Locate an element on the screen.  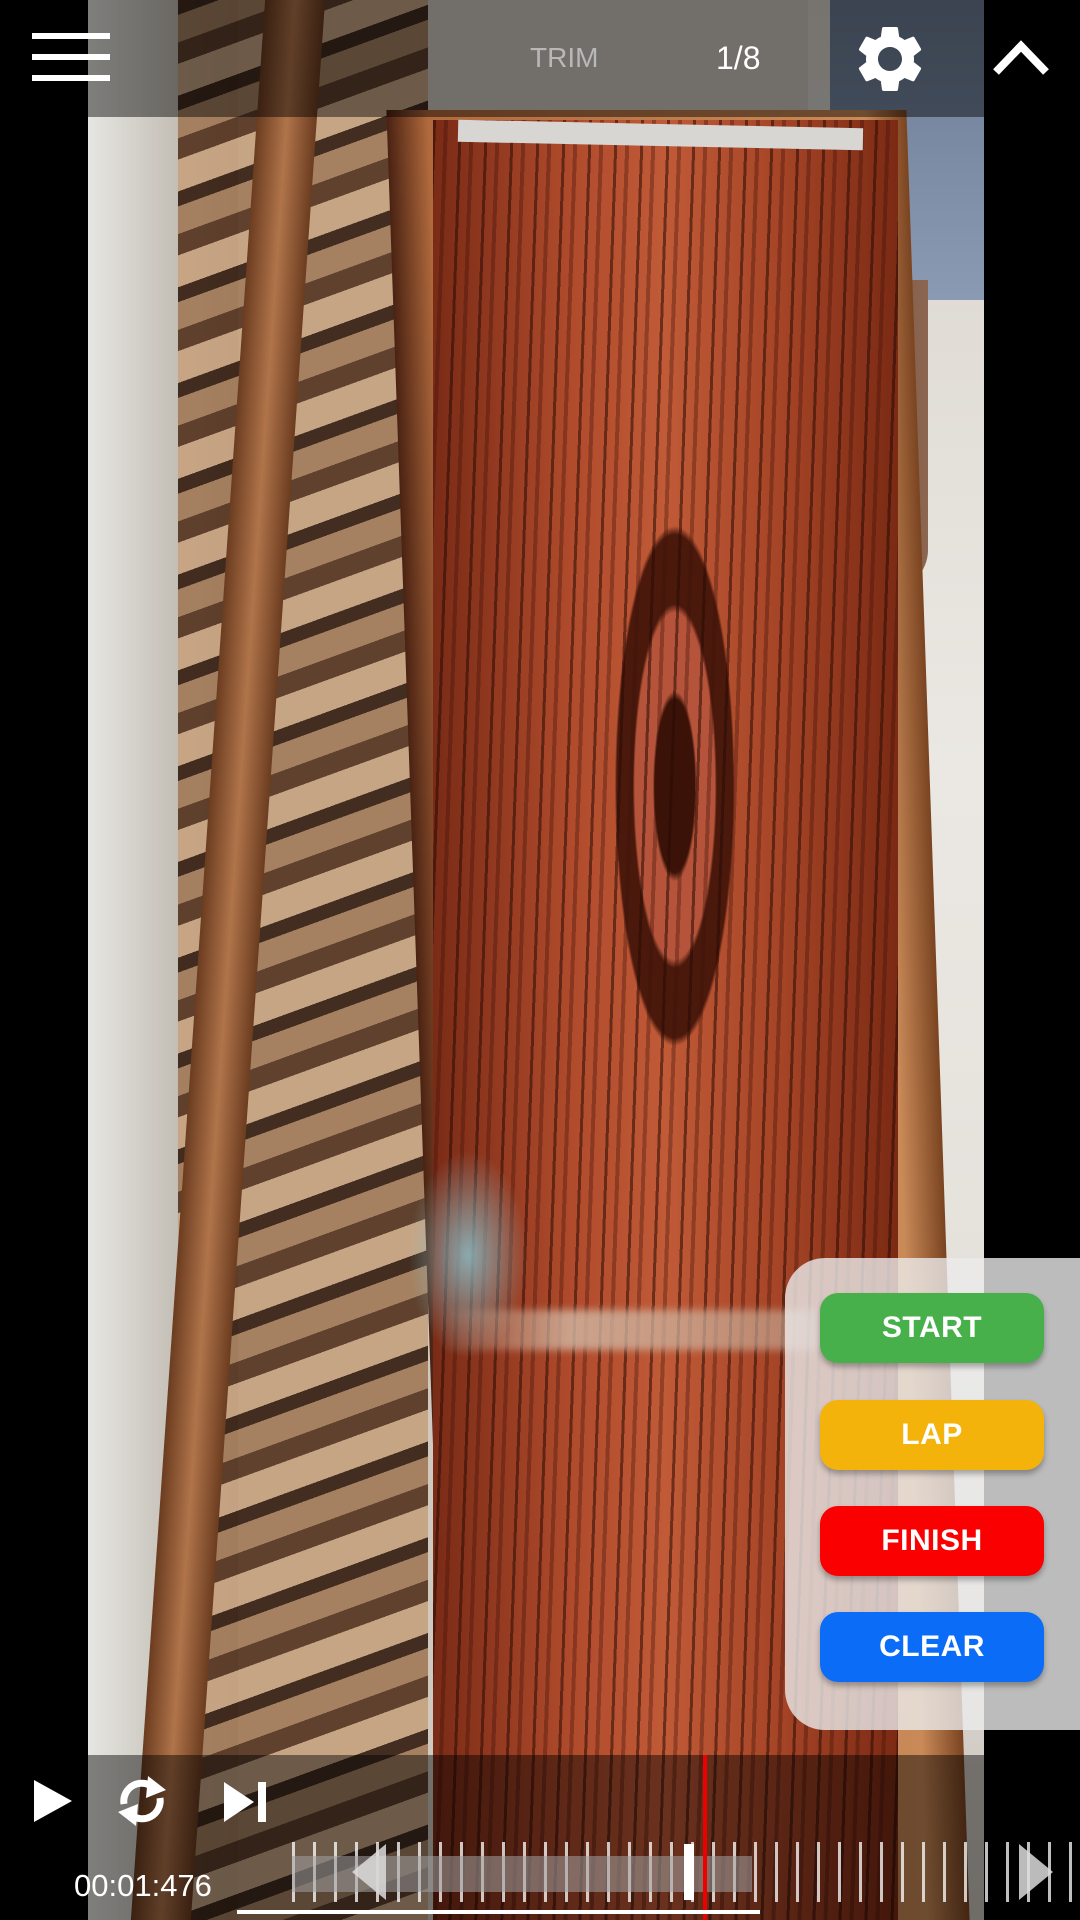
gear-icon is located at coordinates (890, 59).